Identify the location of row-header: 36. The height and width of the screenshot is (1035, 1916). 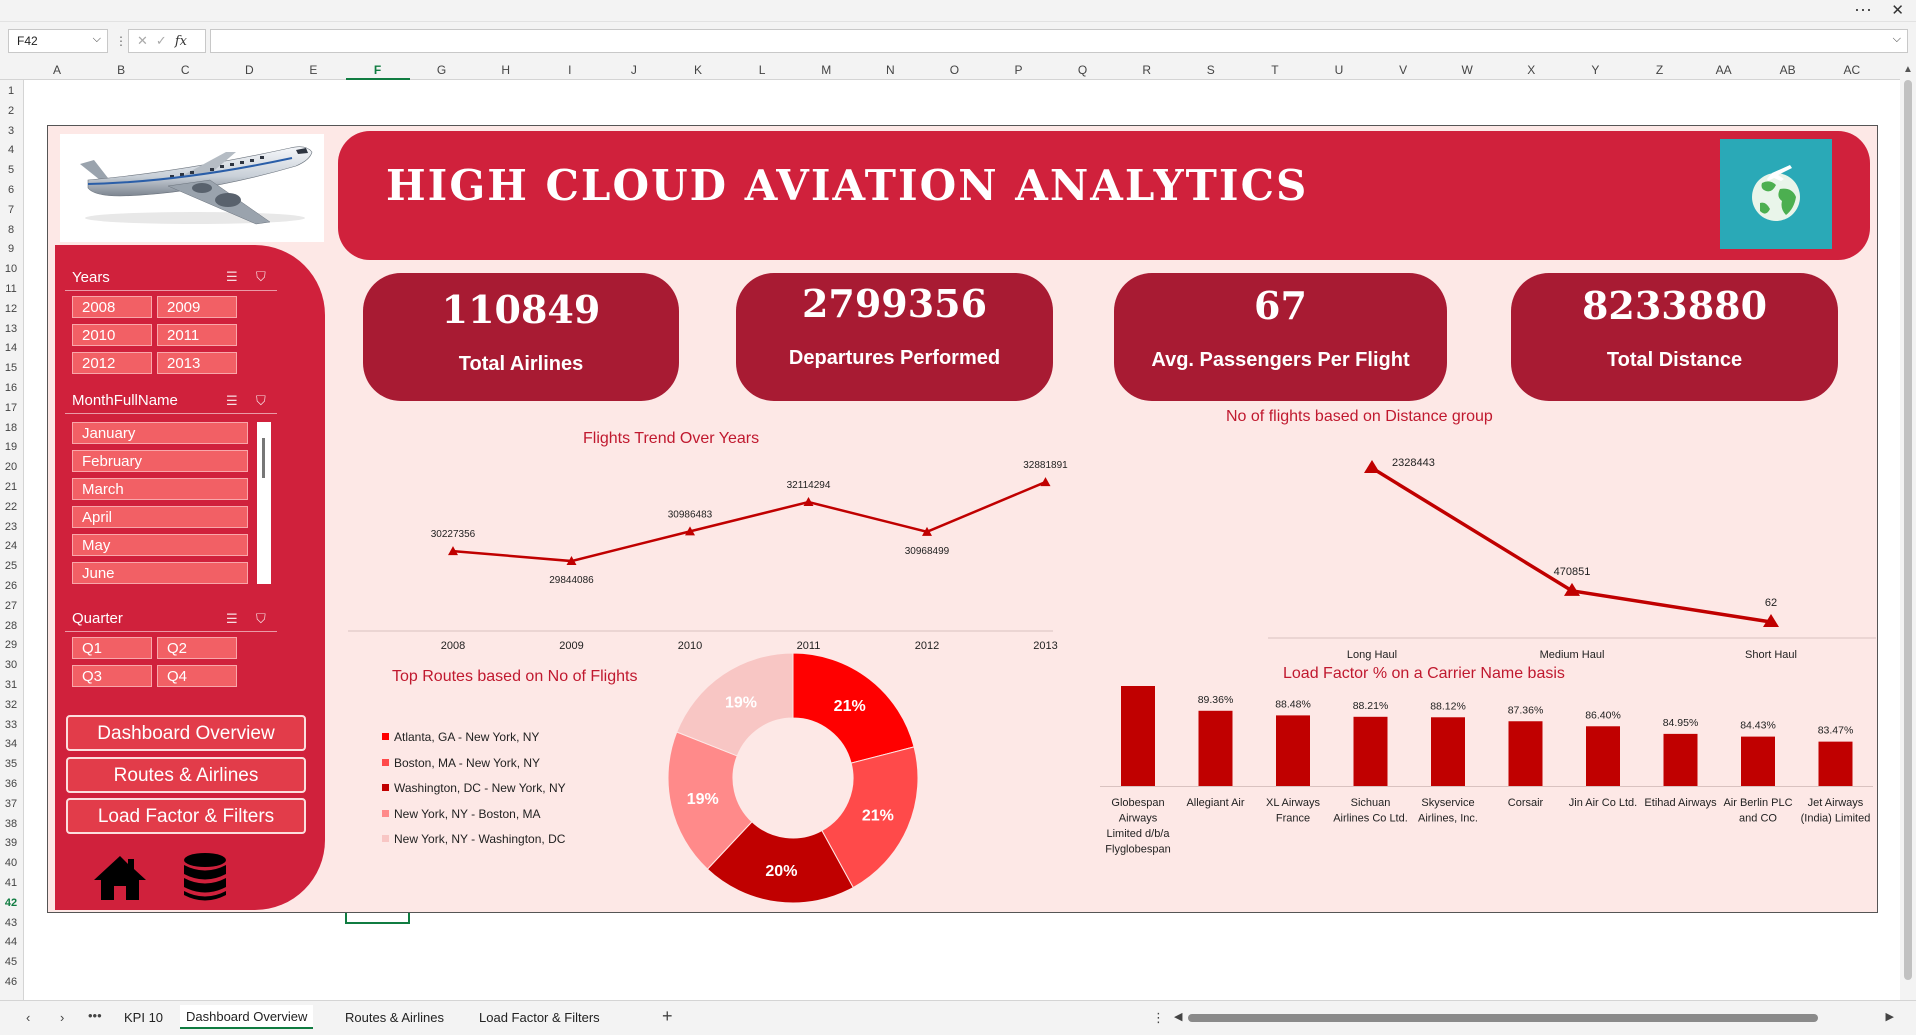
(11, 784).